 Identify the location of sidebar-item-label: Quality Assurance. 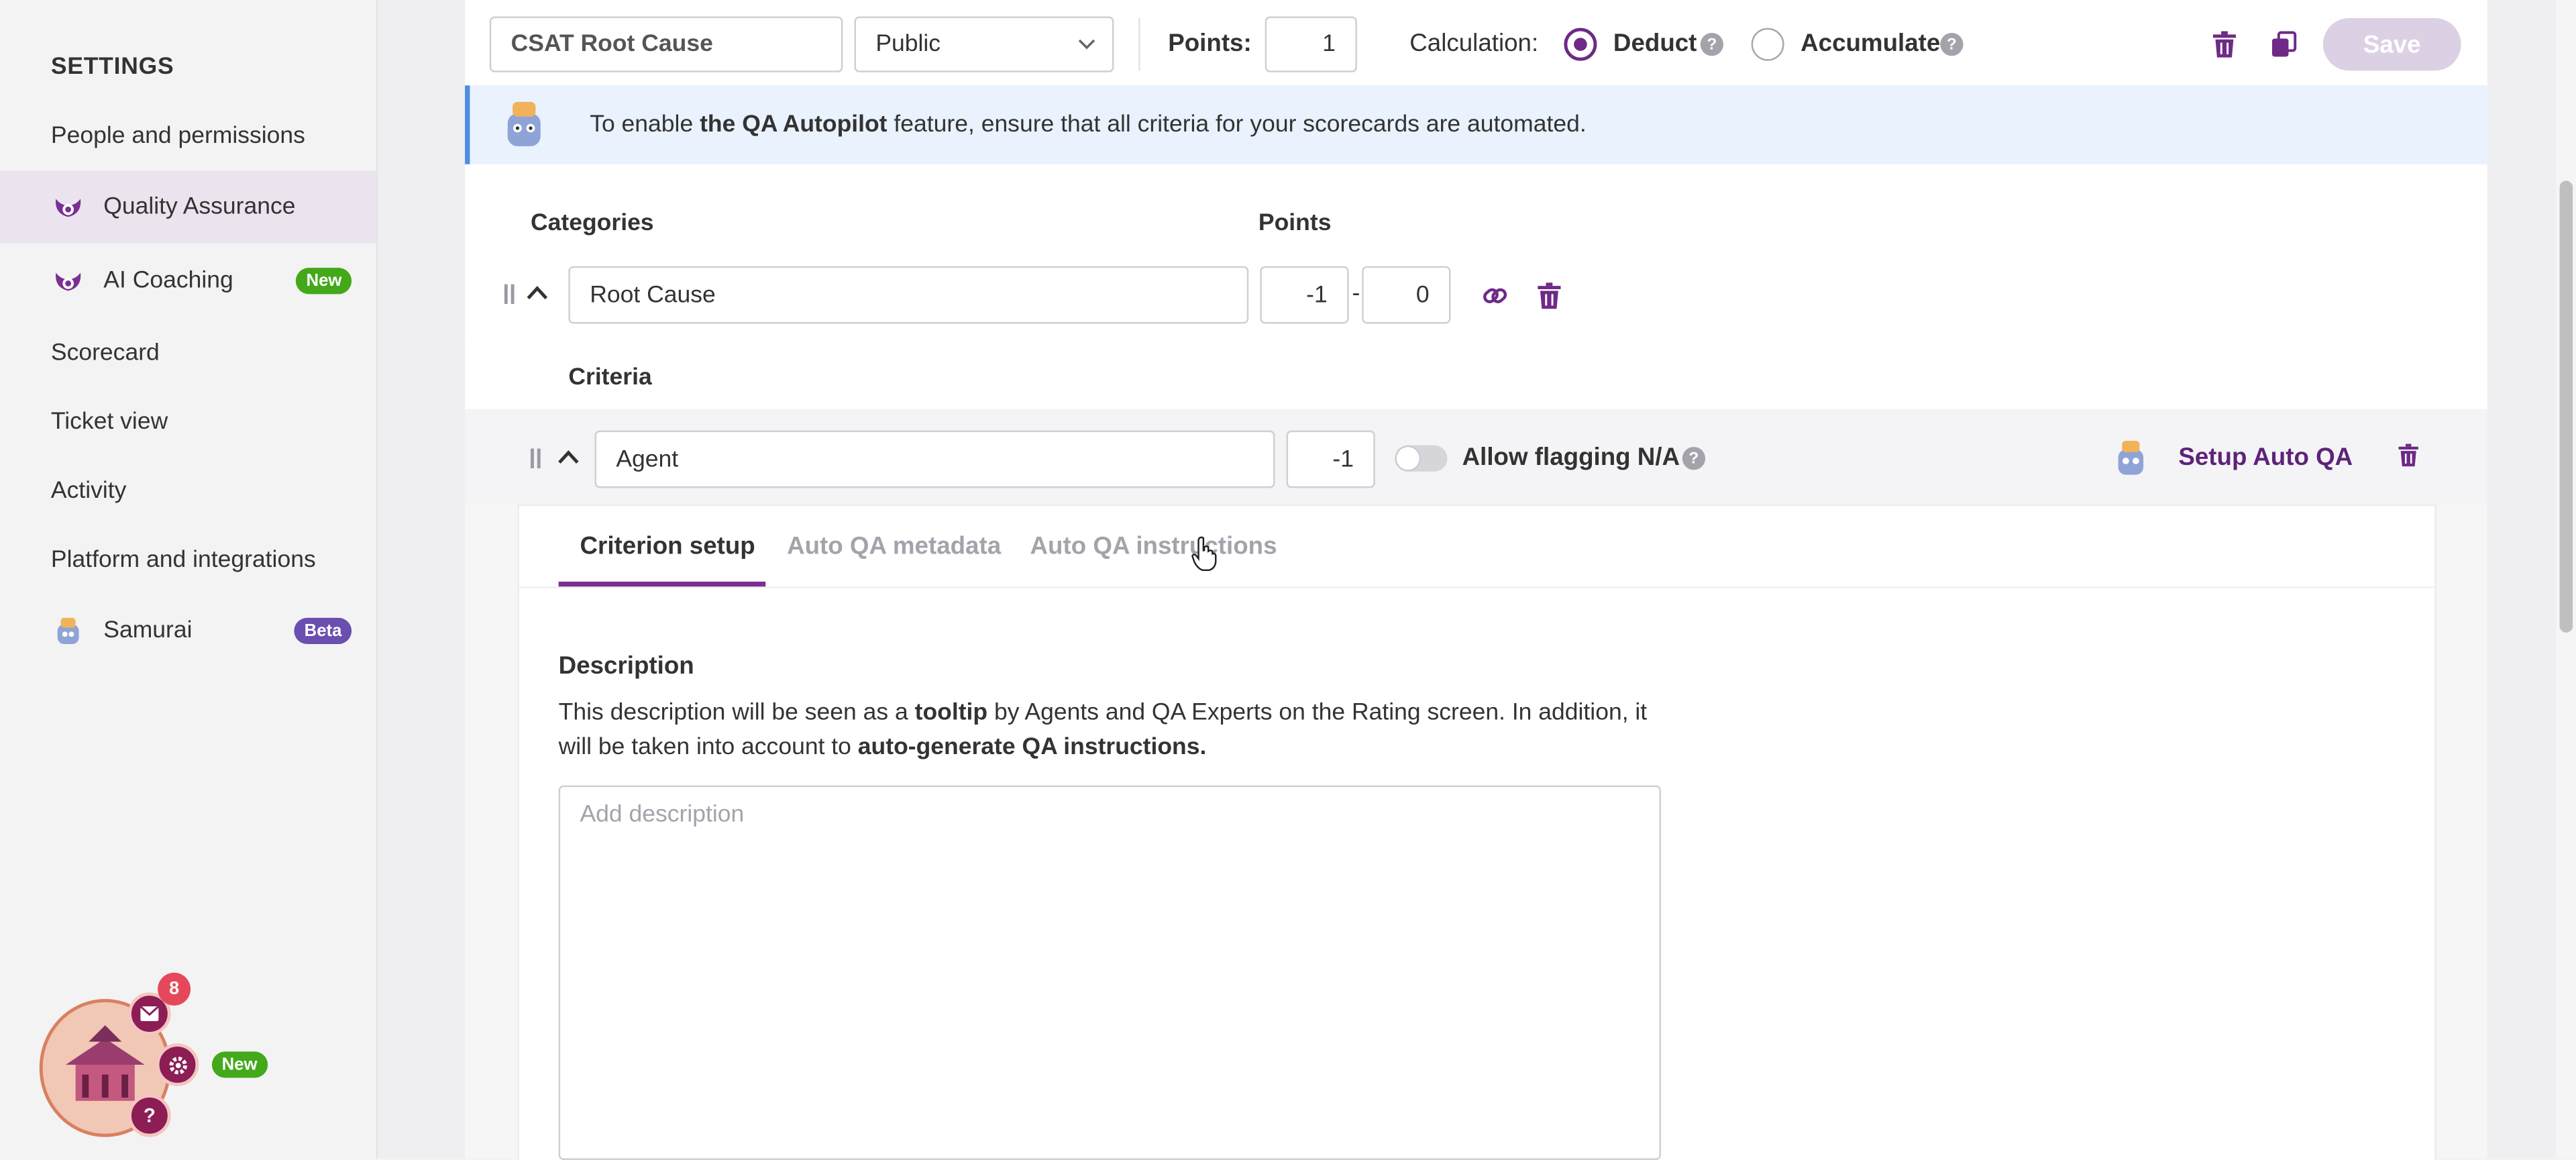
(199, 207).